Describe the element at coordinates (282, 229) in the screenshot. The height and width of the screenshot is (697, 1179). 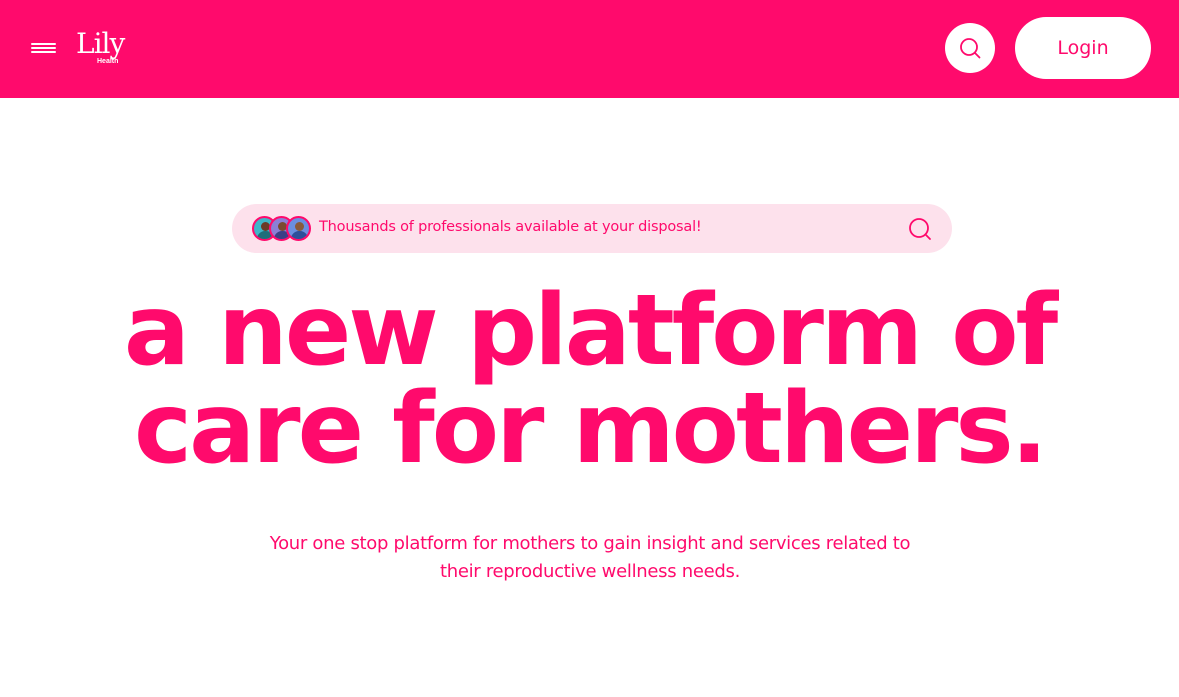
I see `professional-avatars` at that location.